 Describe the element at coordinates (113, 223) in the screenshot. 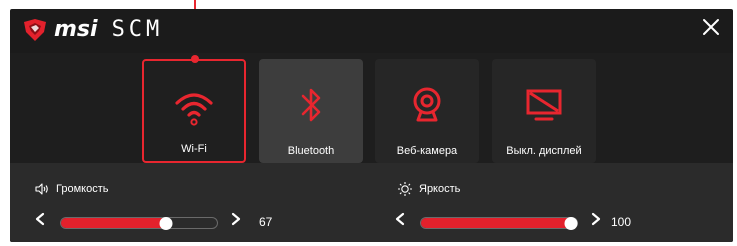

I see `volume-slider-fill` at that location.